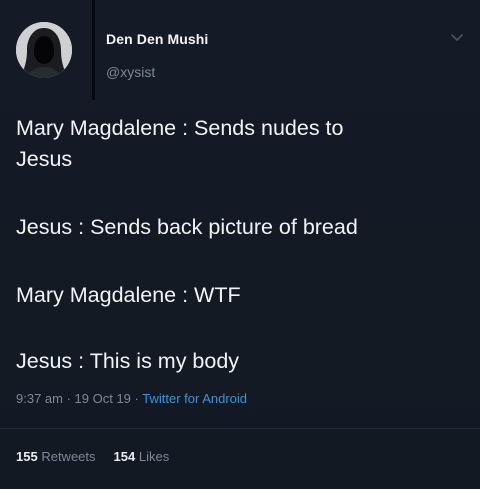 This screenshot has width=480, height=489. What do you see at coordinates (44, 159) in the screenshot?
I see `tweet-text-line: Jesus` at bounding box center [44, 159].